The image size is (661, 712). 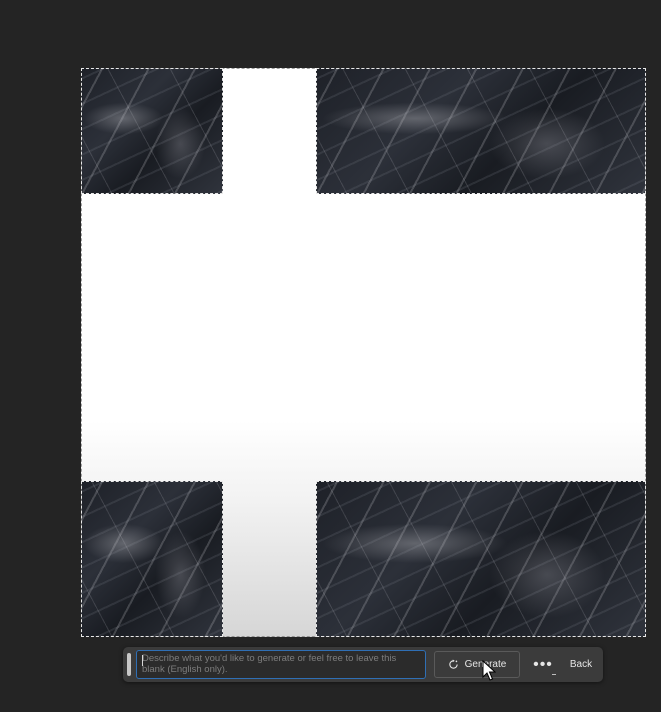 I want to click on selection-marquee-top-right, so click(x=481, y=131).